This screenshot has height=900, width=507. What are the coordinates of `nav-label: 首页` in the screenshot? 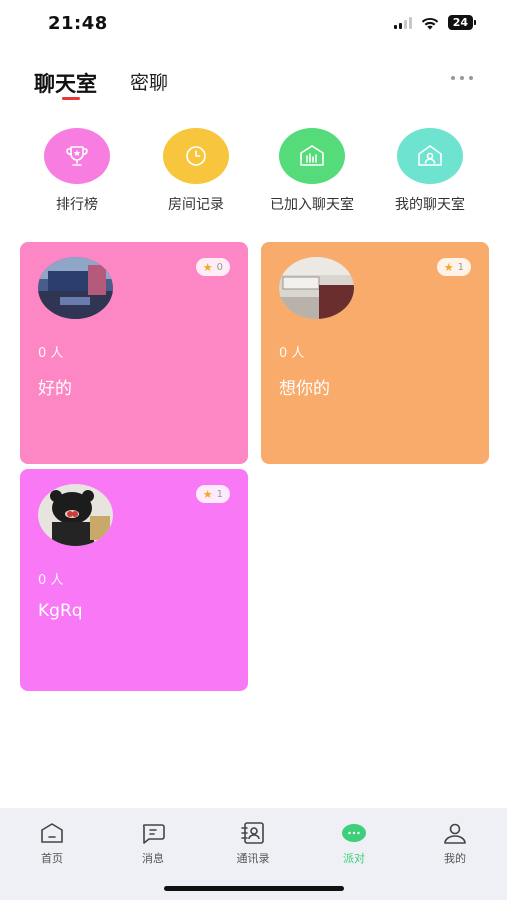 It's located at (52, 858).